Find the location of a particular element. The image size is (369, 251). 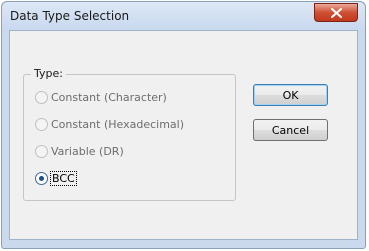

close-button is located at coordinates (336, 12).